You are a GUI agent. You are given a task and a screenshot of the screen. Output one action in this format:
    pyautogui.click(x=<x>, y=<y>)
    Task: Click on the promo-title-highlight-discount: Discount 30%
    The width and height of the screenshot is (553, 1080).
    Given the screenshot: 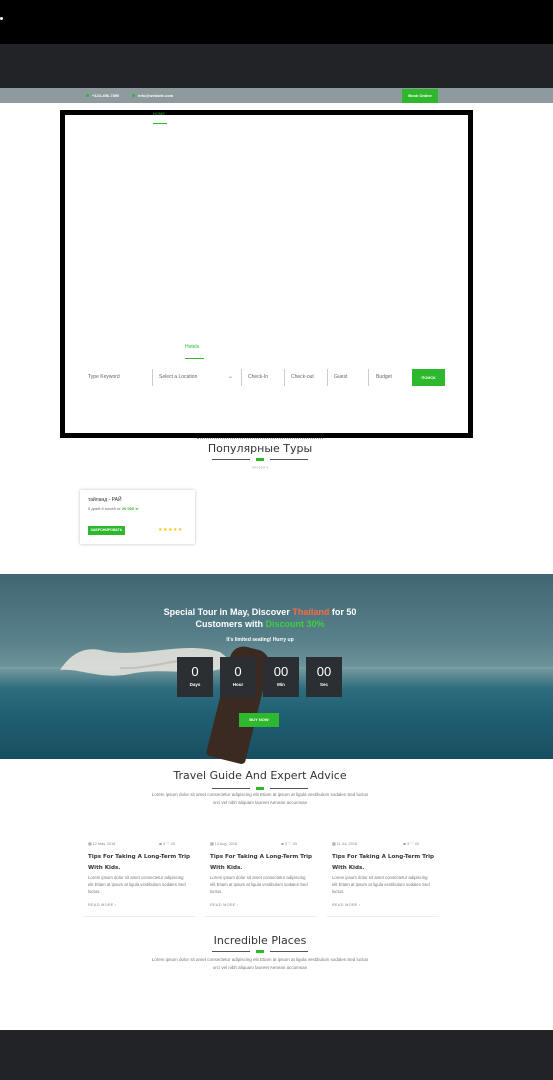 What is the action you would take?
    pyautogui.click(x=295, y=624)
    